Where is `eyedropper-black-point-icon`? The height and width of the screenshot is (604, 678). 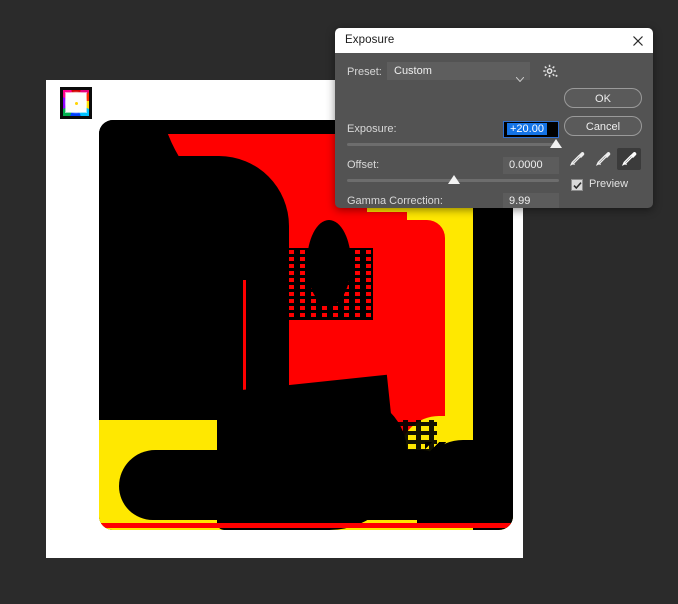 eyedropper-black-point-icon is located at coordinates (577, 159).